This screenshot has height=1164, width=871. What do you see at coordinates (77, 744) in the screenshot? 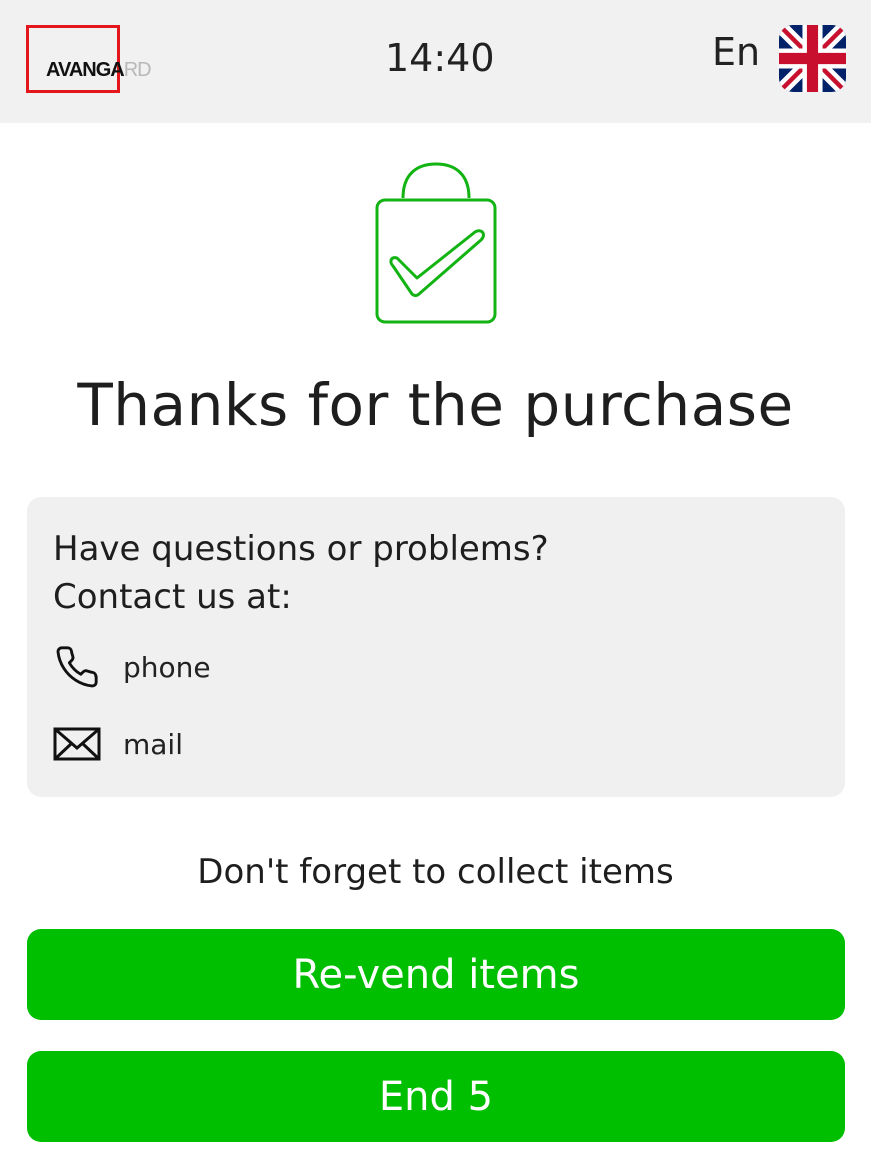
I see `mail-icon` at bounding box center [77, 744].